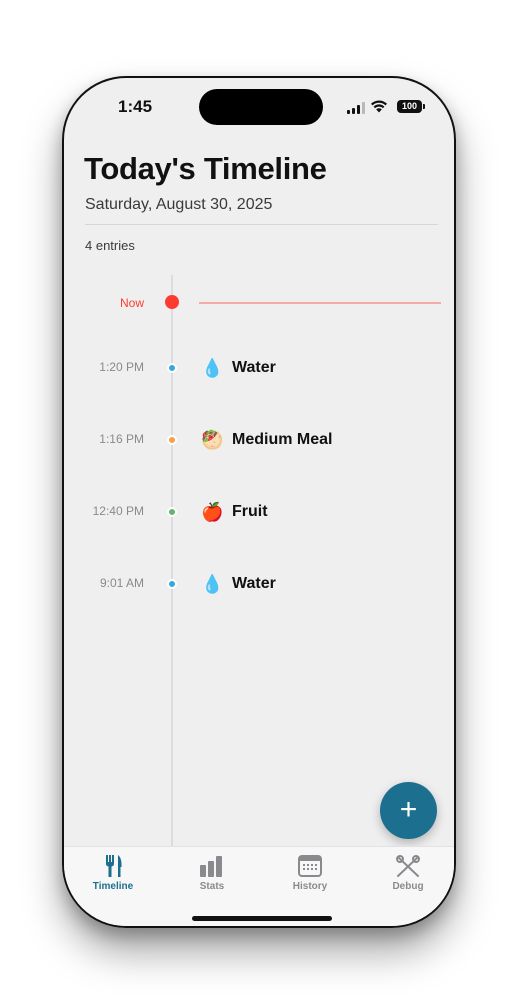 The image size is (518, 1008). I want to click on tab-history: History, so click(310, 875).